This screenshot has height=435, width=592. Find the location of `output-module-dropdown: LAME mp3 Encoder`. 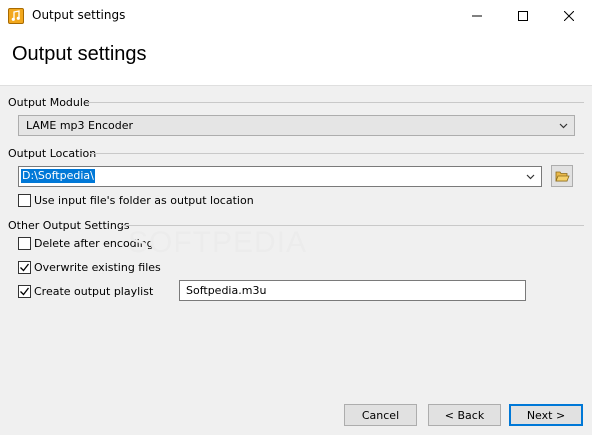

output-module-dropdown: LAME mp3 Encoder is located at coordinates (296, 125).